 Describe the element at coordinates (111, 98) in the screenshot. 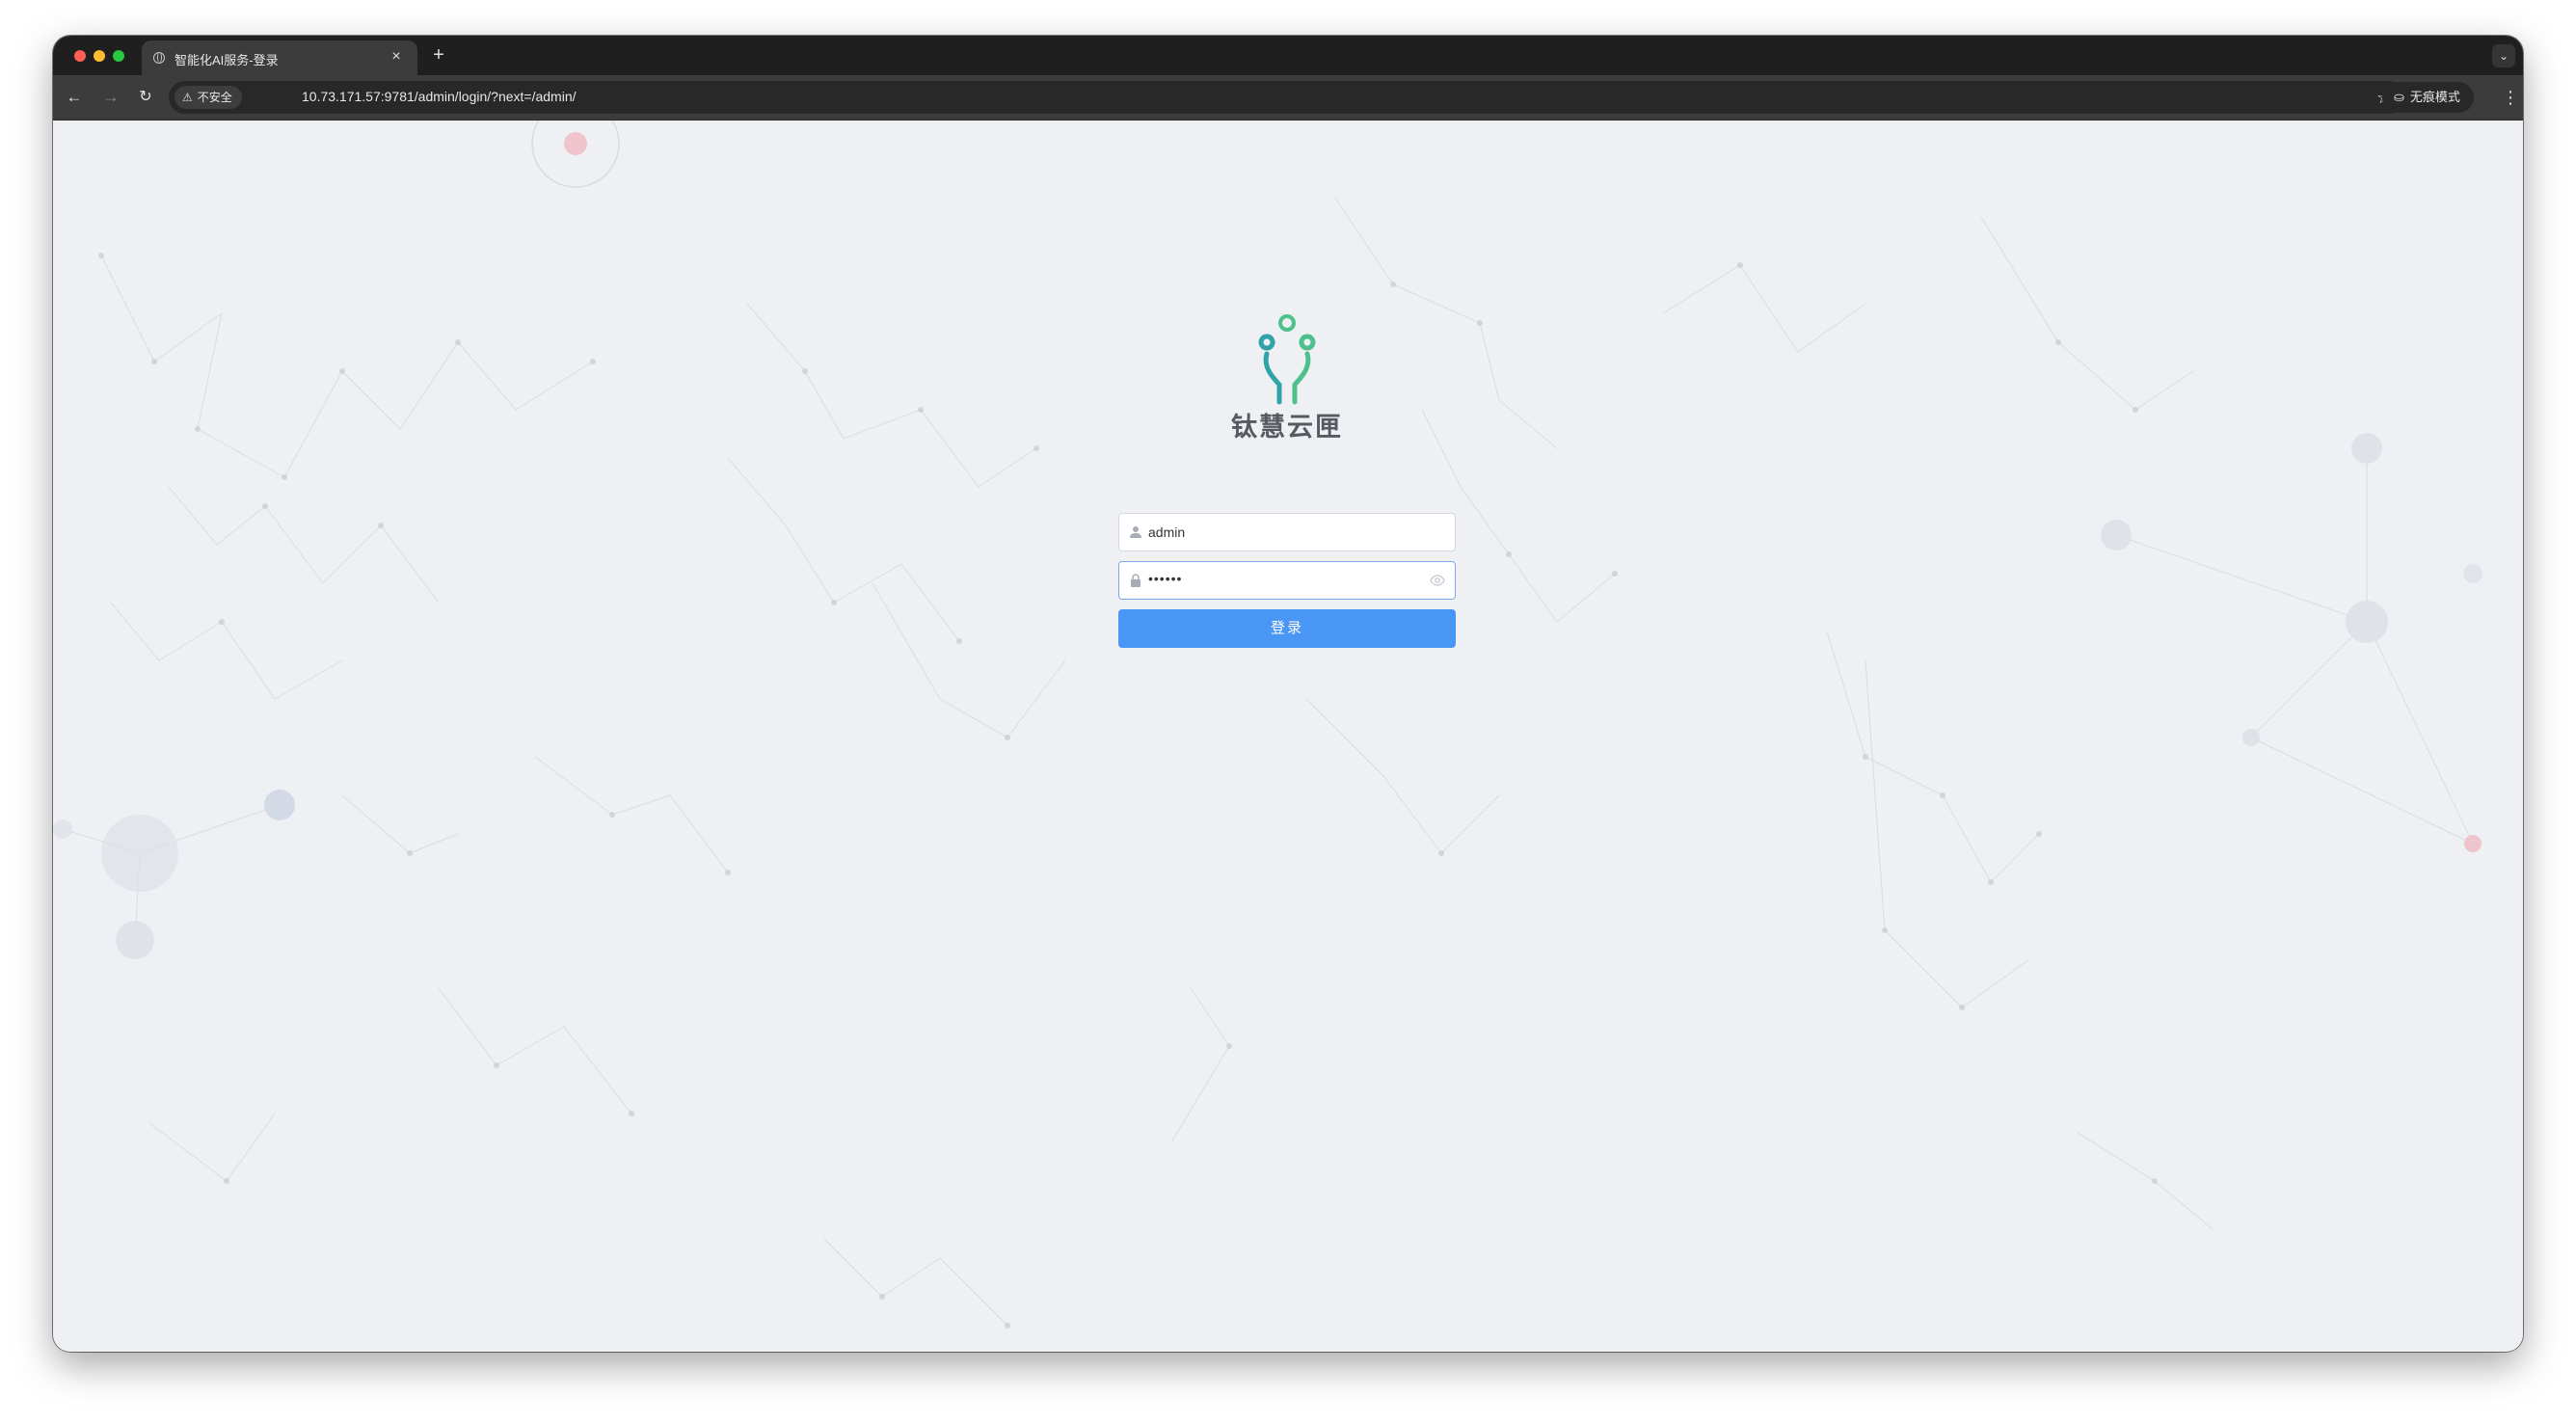

I see `forward-button: →` at that location.